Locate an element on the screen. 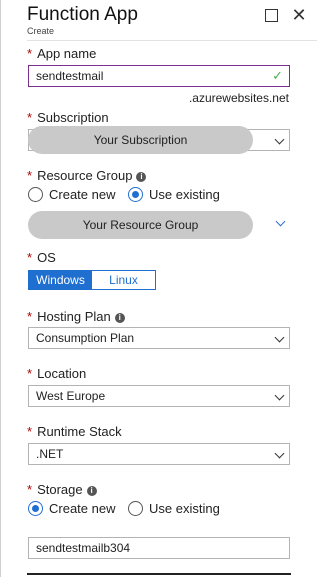 This screenshot has height=577, width=320. blade-title: Function App is located at coordinates (82, 14).